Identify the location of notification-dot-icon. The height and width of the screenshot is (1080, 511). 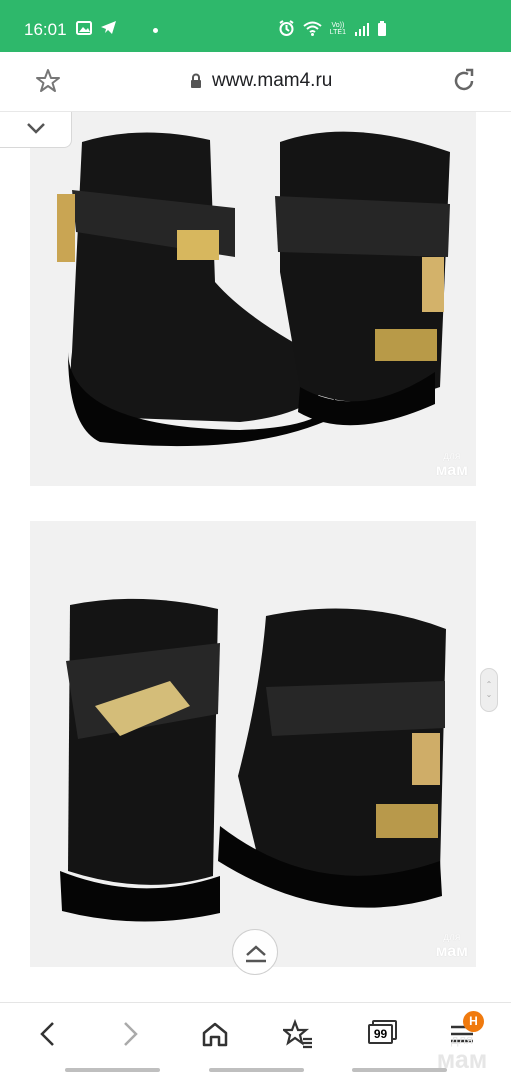
(155, 30).